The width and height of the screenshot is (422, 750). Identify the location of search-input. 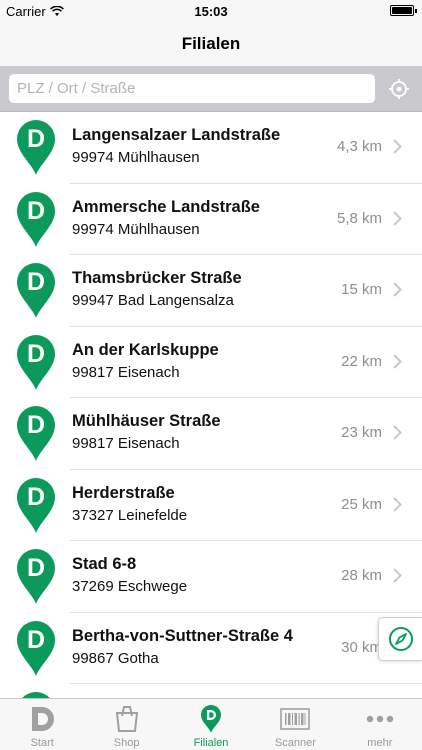
(192, 88).